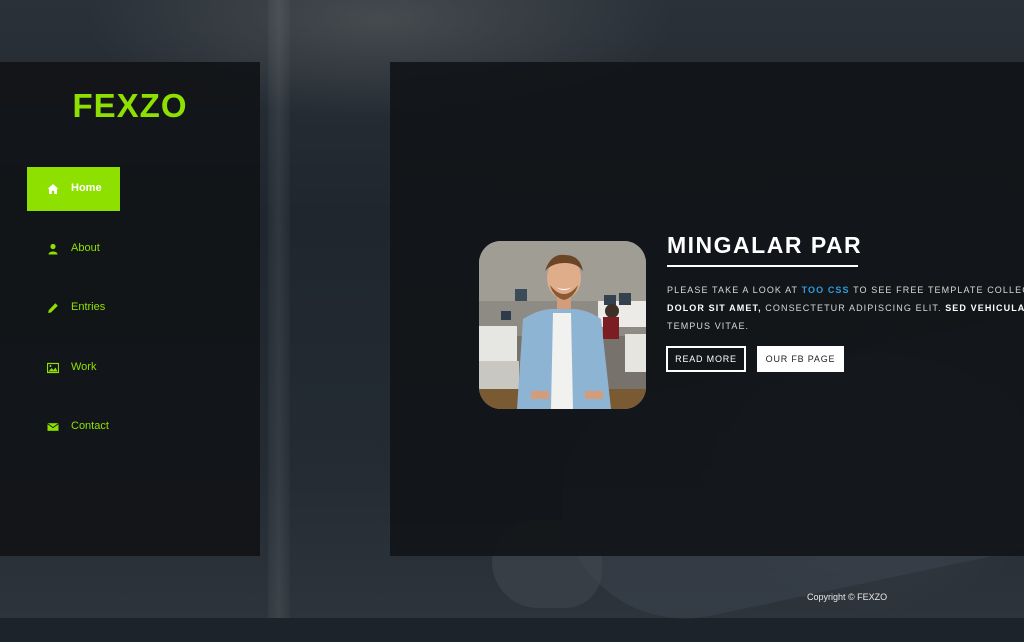 This screenshot has height=642, width=1024. What do you see at coordinates (86, 188) in the screenshot?
I see `nav-label-home: Home` at bounding box center [86, 188].